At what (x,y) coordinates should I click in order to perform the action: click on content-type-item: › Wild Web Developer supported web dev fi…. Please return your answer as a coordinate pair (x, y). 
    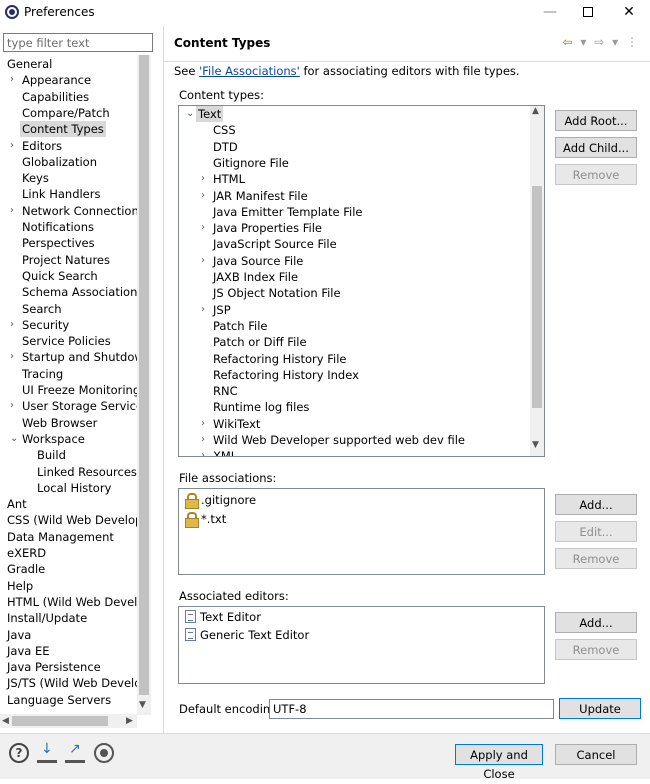
    Looking at the image, I should click on (361, 440).